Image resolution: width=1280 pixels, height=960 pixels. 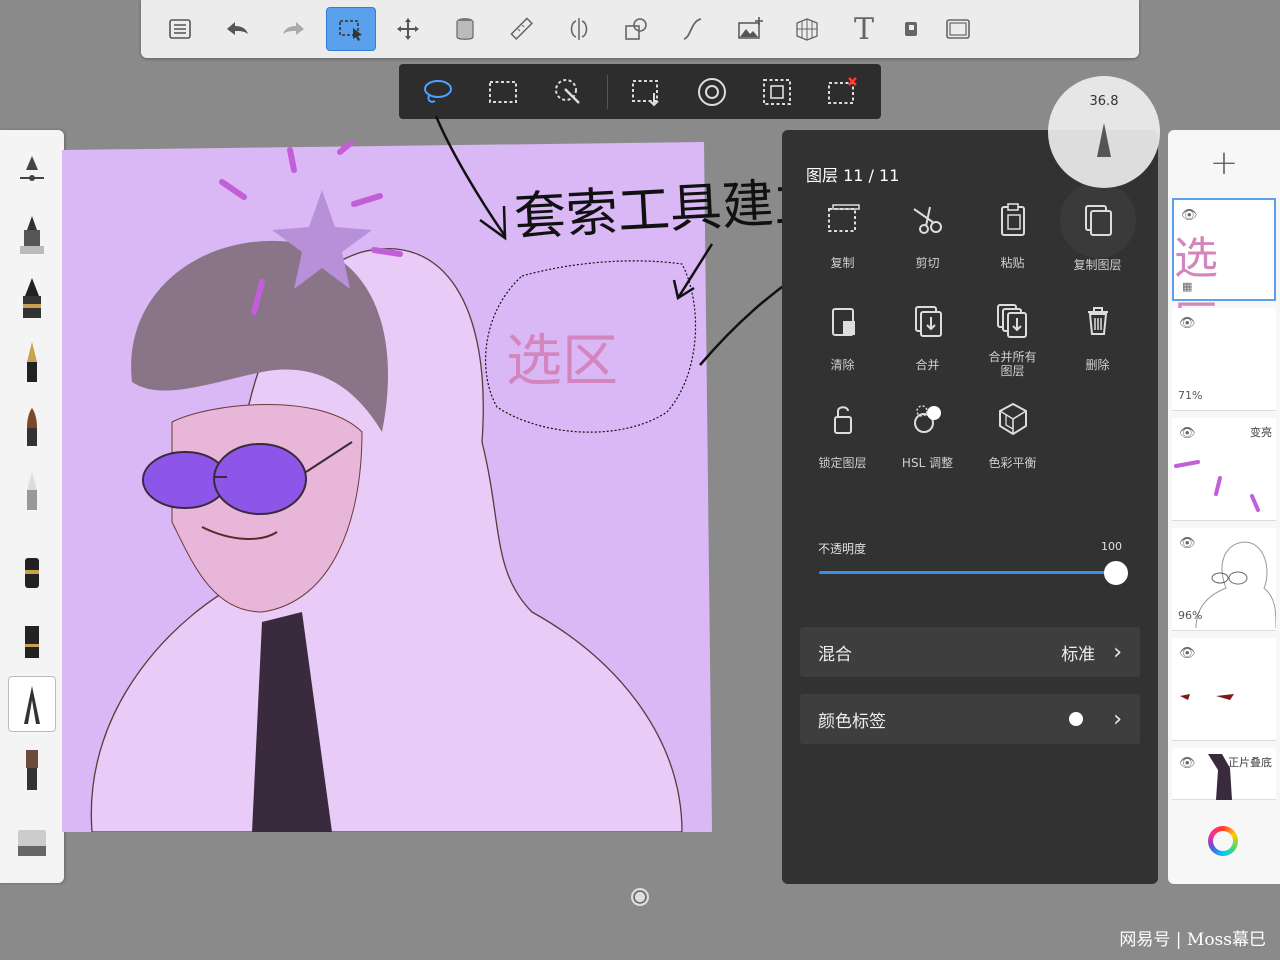 What do you see at coordinates (640, 897) in the screenshot?
I see `canvas-rotate-icon` at bounding box center [640, 897].